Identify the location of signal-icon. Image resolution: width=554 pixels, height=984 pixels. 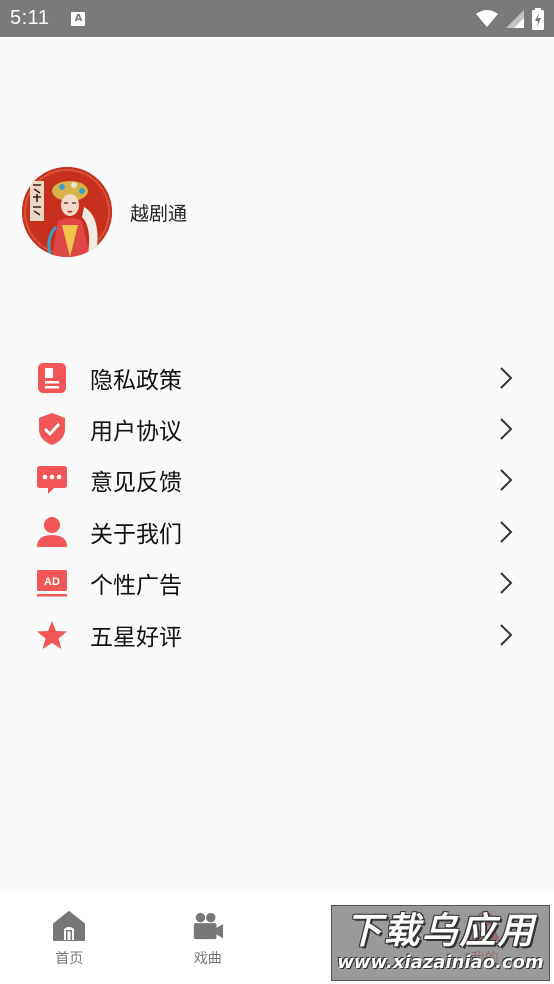
(515, 18).